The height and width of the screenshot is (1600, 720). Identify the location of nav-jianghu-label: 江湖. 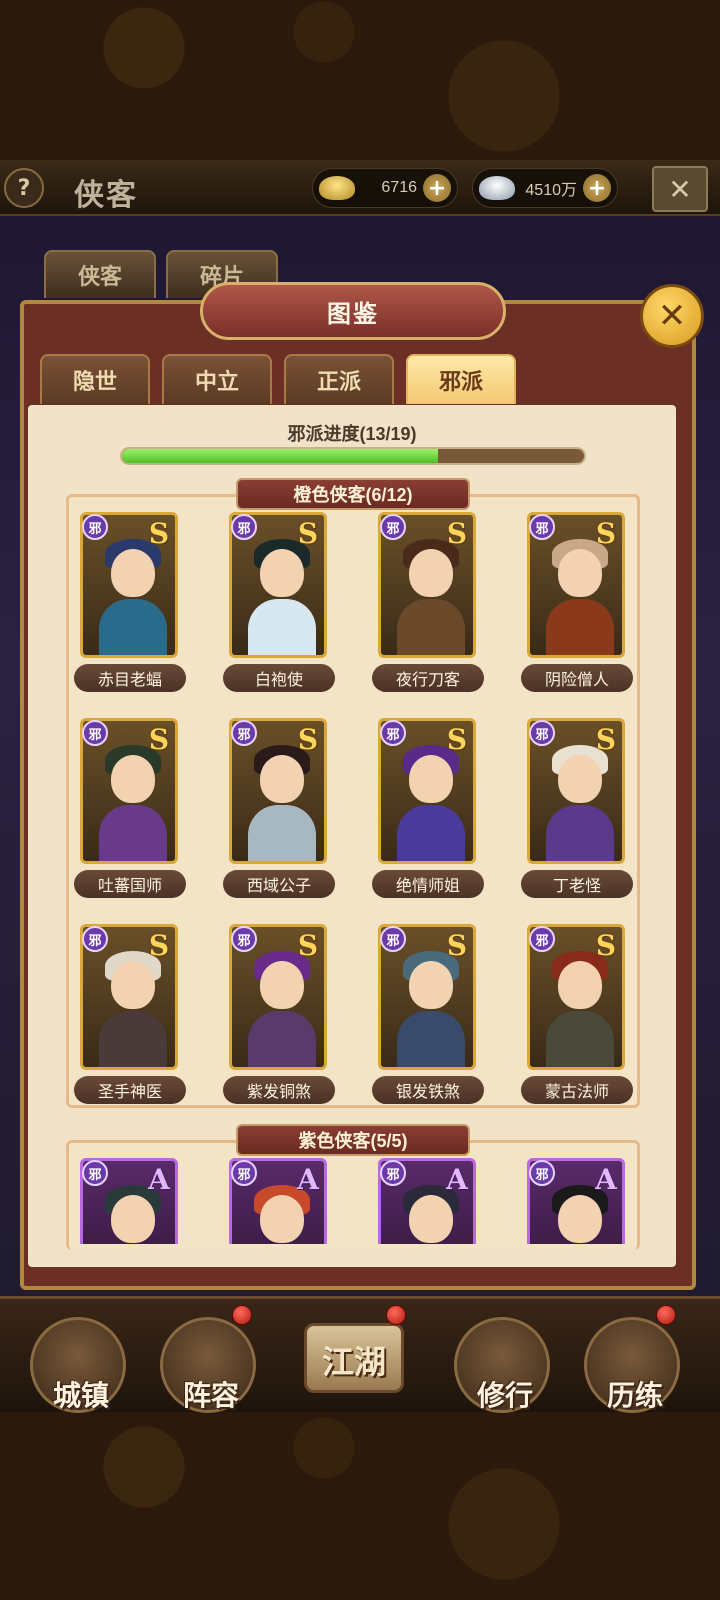
(353, 1362).